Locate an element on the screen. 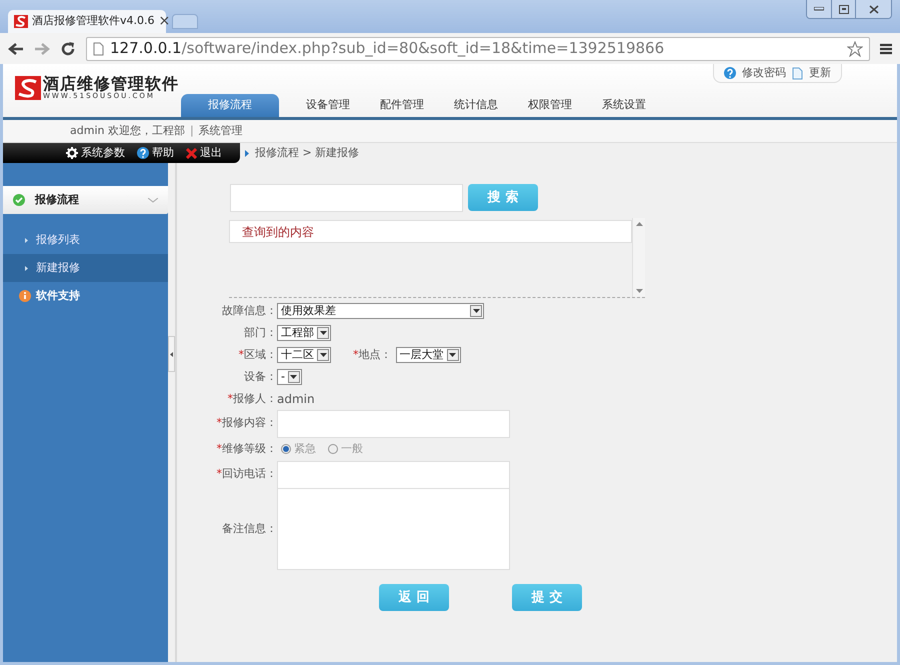  sidebar-group: 报修流程 is located at coordinates (85, 200).